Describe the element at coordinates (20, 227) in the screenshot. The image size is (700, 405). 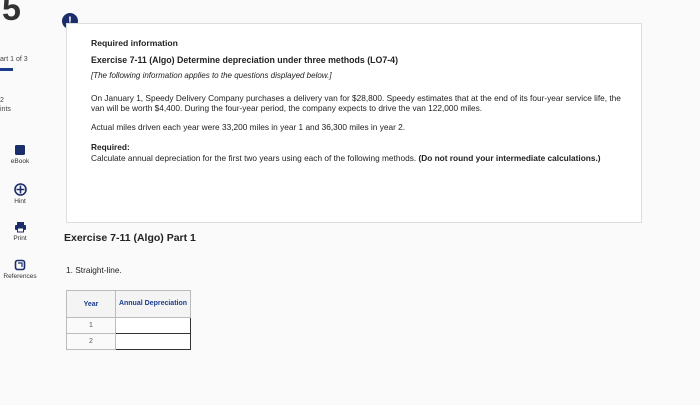
I see `print-icon` at that location.